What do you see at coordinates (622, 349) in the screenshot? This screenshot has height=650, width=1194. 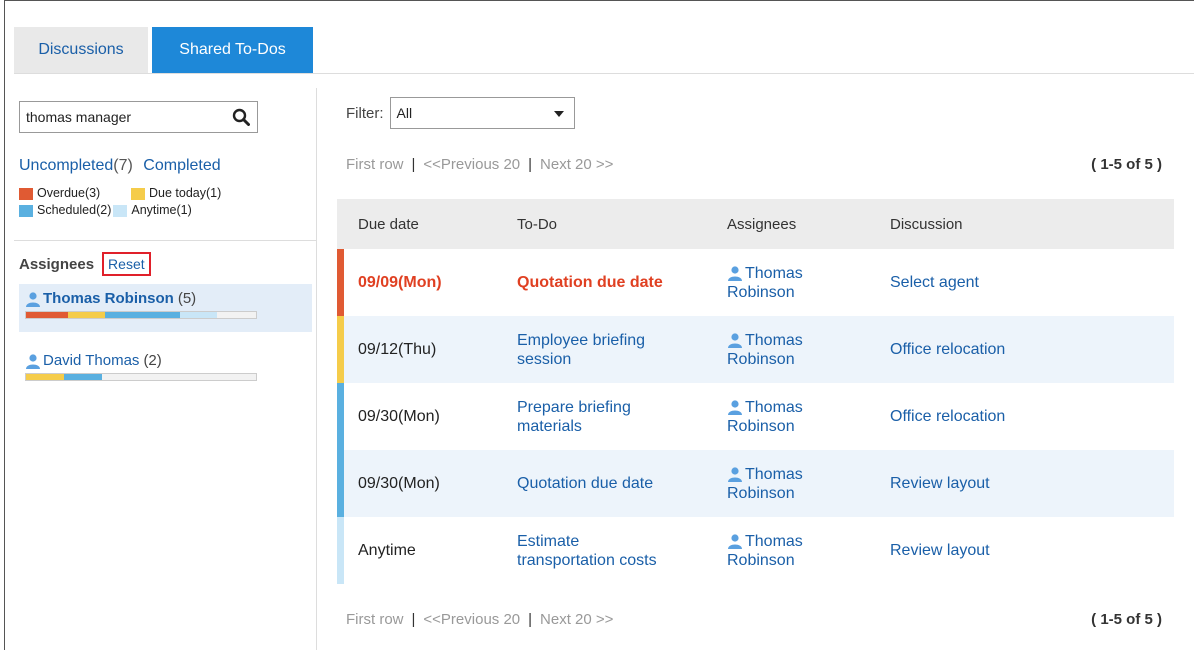 I see `todo-cell: Employee briefing session` at bounding box center [622, 349].